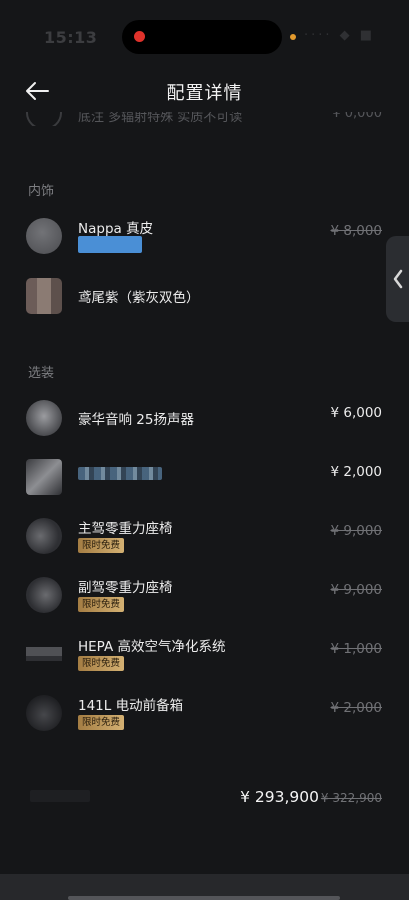 This screenshot has height=900, width=409. Describe the element at coordinates (356, 413) in the screenshot. I see `item-price: ¥ 6,000` at that location.